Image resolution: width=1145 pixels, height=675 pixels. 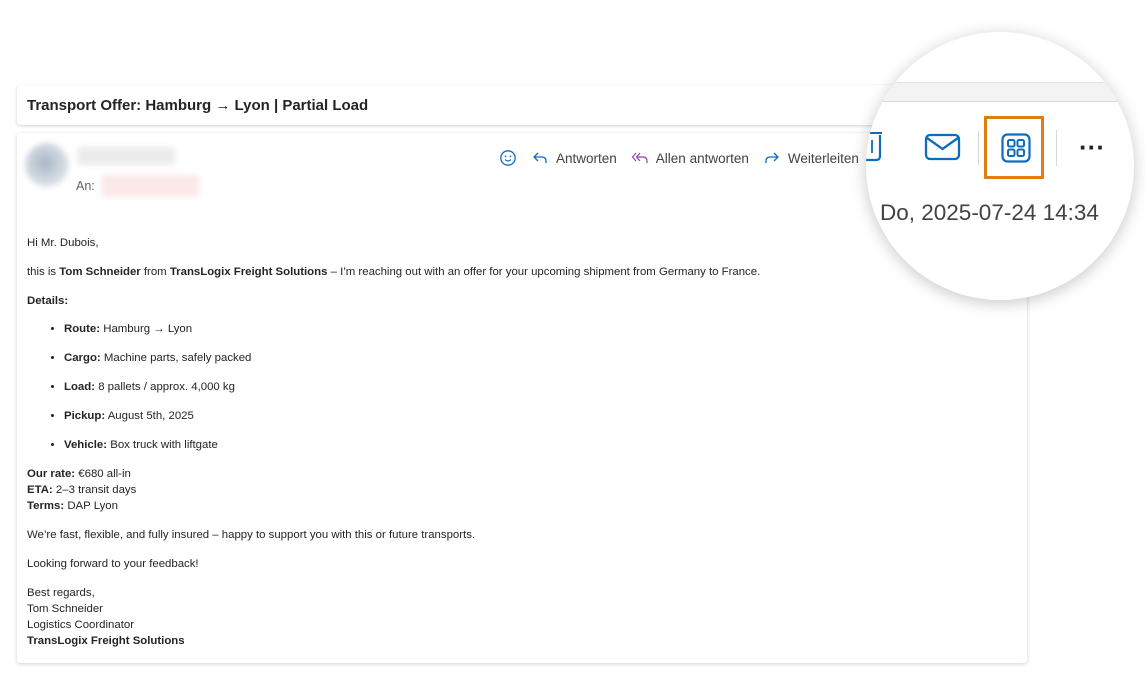 What do you see at coordinates (702, 158) in the screenshot?
I see `reply-all-label: Allen antworten` at bounding box center [702, 158].